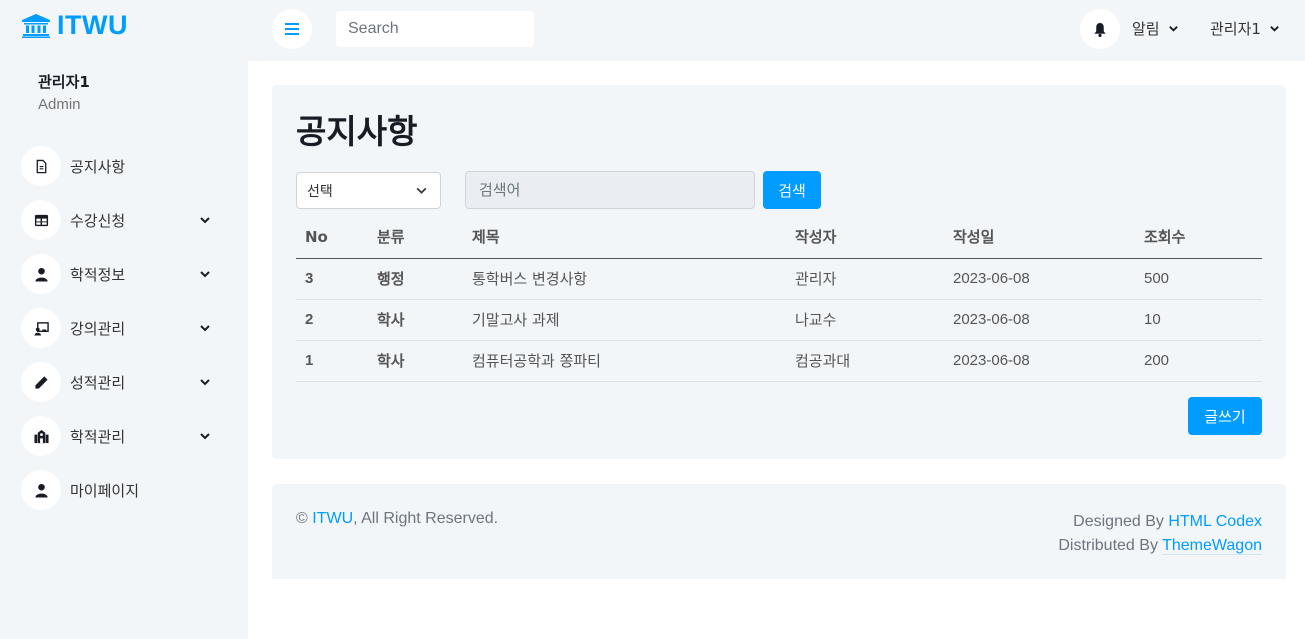  What do you see at coordinates (59, 104) in the screenshot?
I see `profile-role: Admin` at bounding box center [59, 104].